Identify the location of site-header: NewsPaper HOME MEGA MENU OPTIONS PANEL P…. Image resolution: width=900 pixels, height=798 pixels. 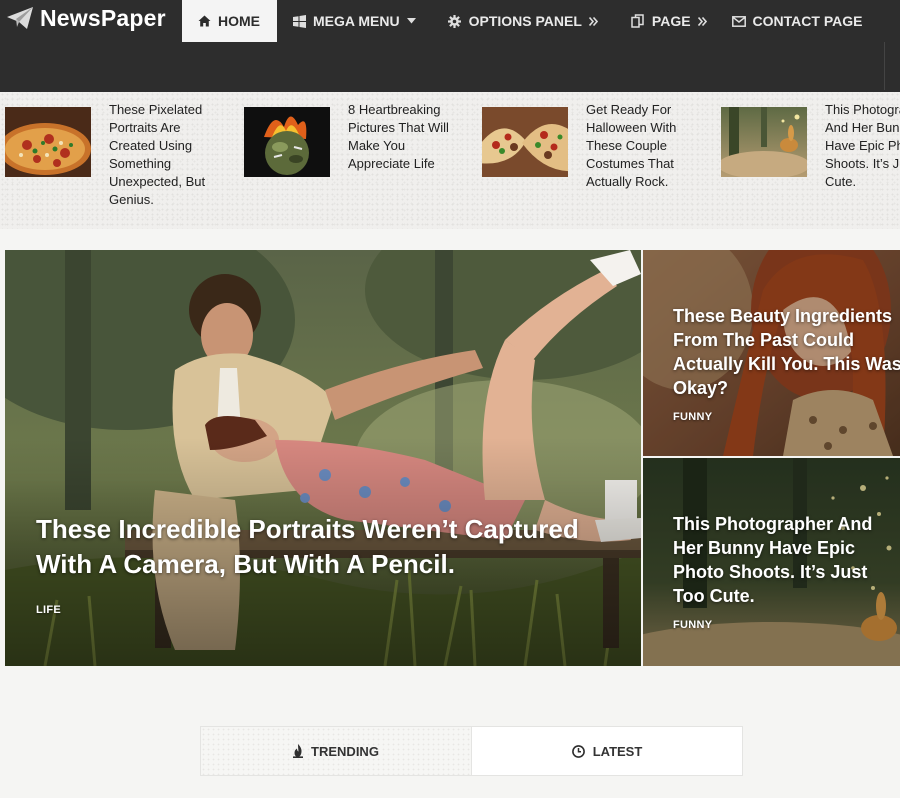
(450, 46).